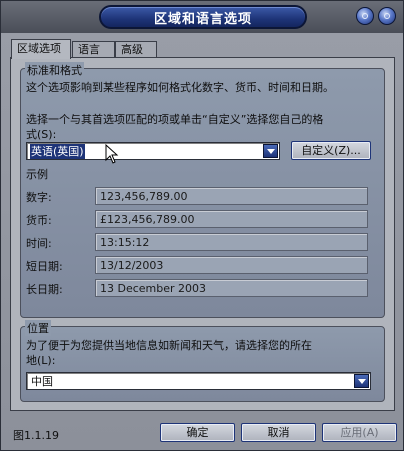  What do you see at coordinates (54, 70) in the screenshot?
I see `standards-group-title: 标准和格式` at bounding box center [54, 70].